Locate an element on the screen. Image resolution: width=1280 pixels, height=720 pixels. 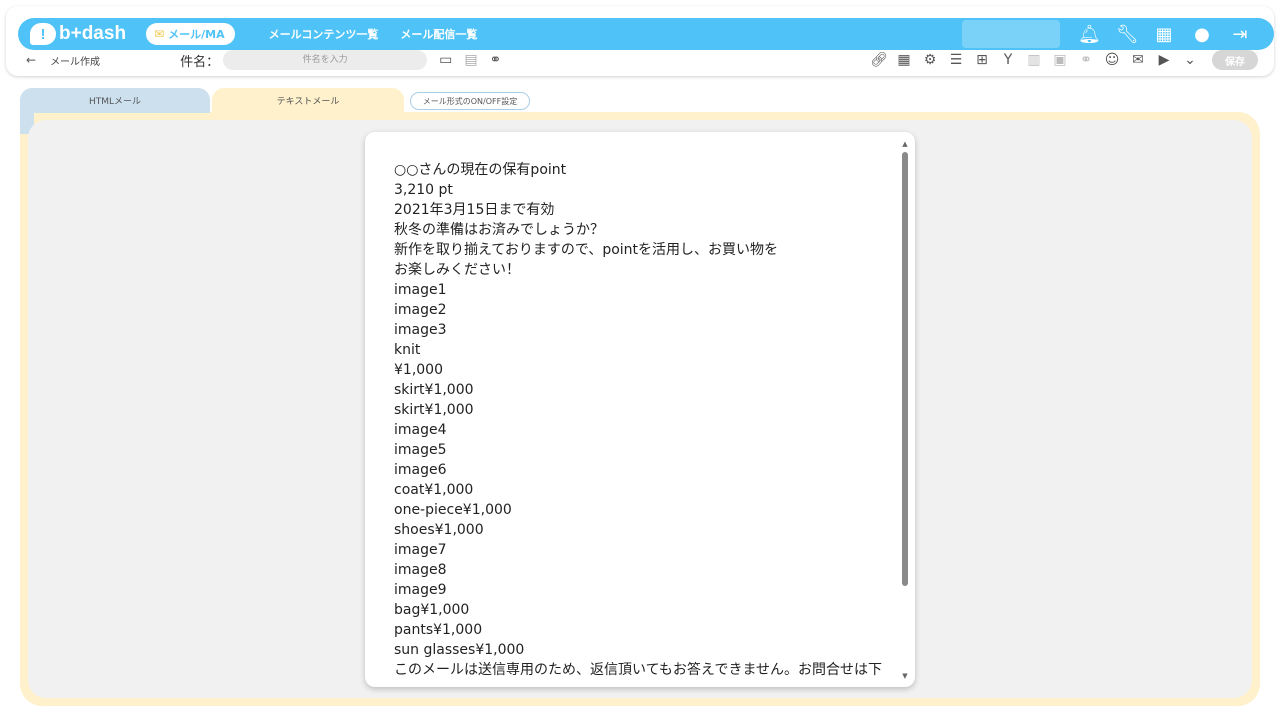
page-title: メール作成 is located at coordinates (75, 62).